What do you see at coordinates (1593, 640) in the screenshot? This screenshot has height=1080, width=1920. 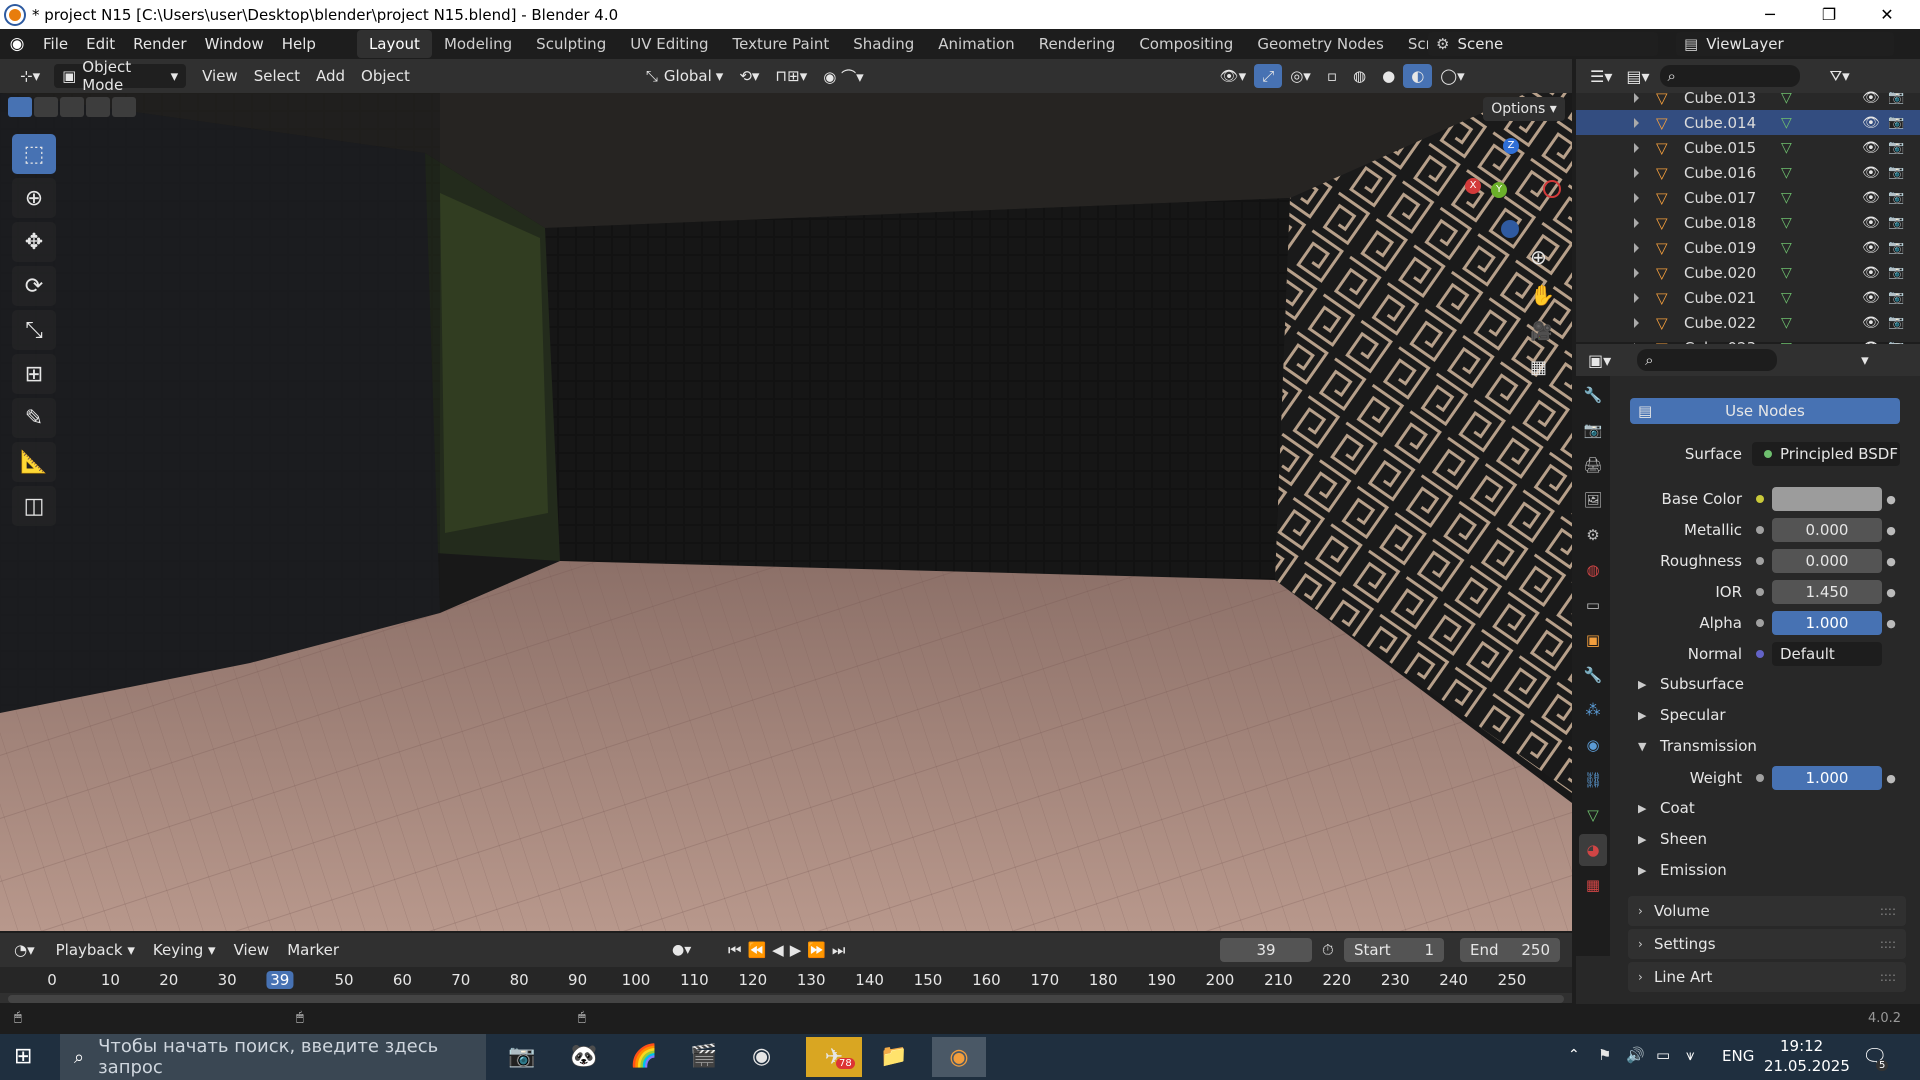 I see `object-tab-icon: ▣` at bounding box center [1593, 640].